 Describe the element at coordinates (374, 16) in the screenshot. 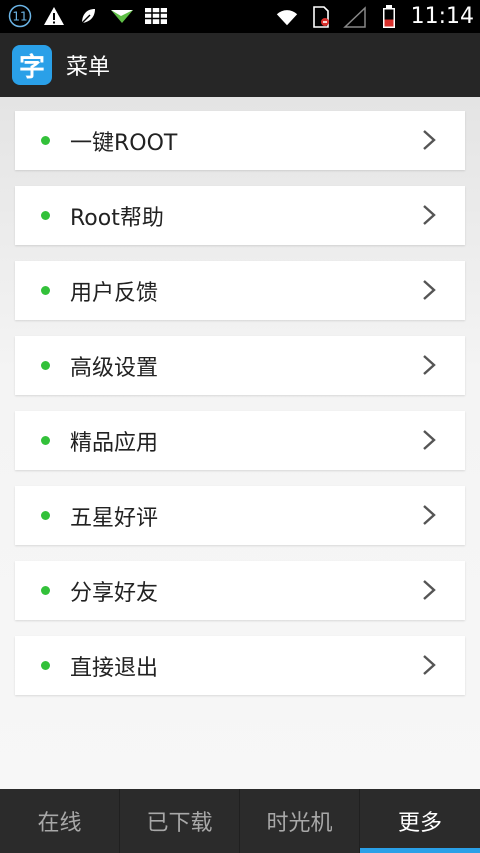

I see `status-bar-right: 11:14` at that location.